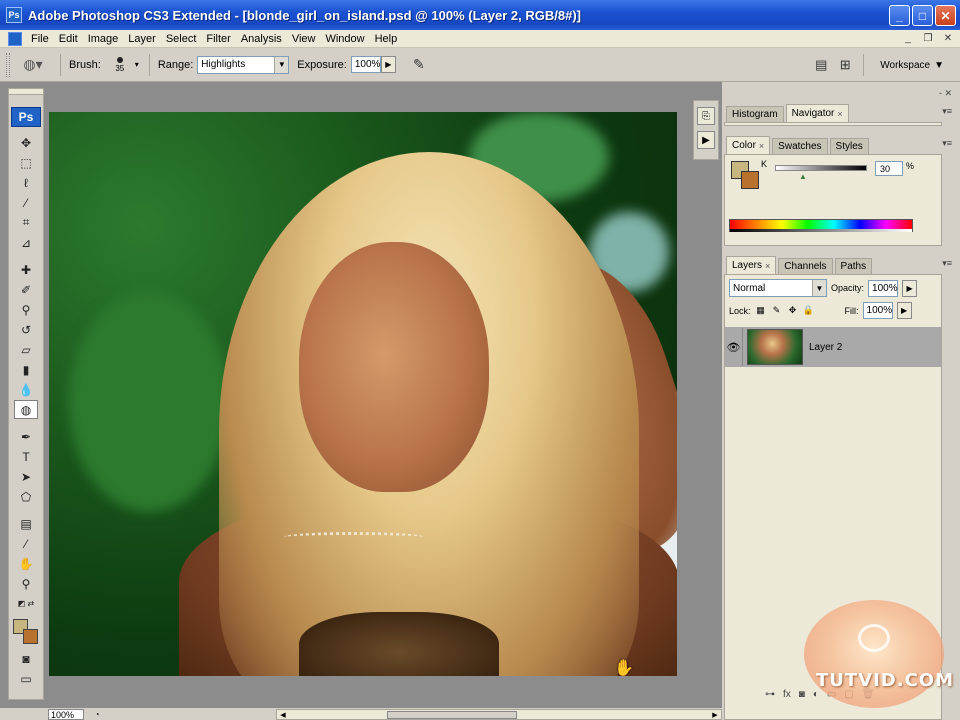 The height and width of the screenshot is (720, 960). What do you see at coordinates (922, 15) in the screenshot?
I see `maximize-button: □` at bounding box center [922, 15].